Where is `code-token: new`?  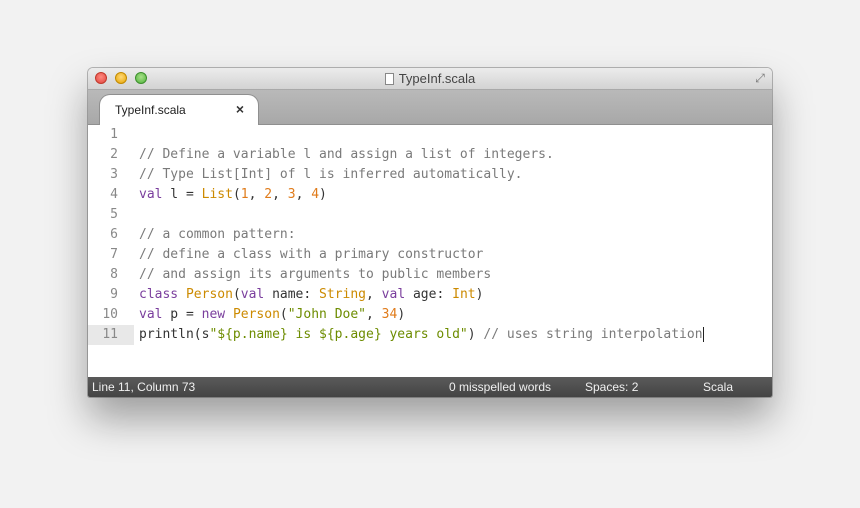
code-token: new is located at coordinates (213, 314).